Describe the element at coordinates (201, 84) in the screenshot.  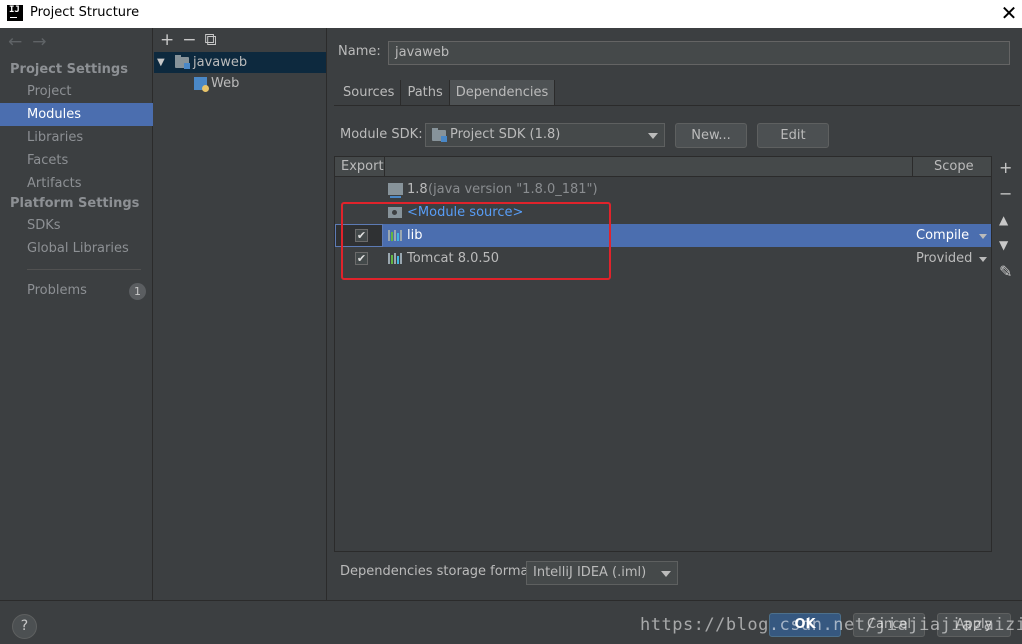
I see `web-facet-icon` at that location.